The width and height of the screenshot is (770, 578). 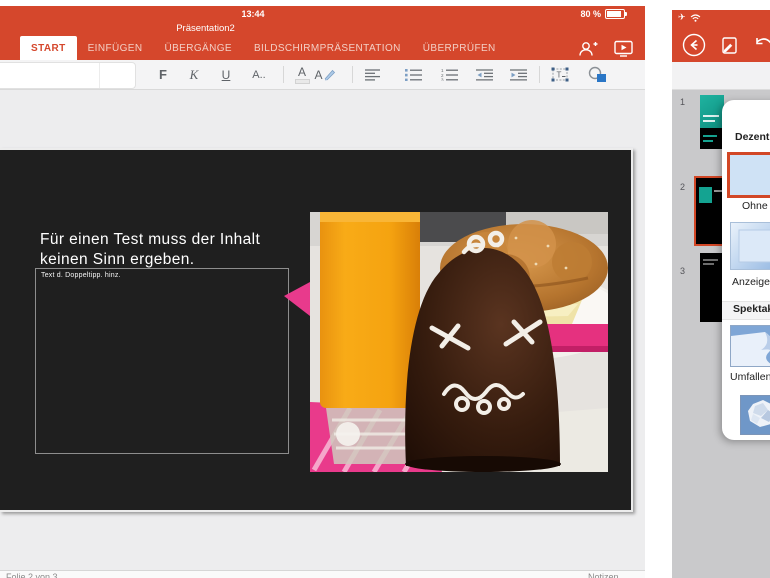 What do you see at coordinates (603, 575) in the screenshot?
I see `notes-toggle: Notizen` at bounding box center [603, 575].